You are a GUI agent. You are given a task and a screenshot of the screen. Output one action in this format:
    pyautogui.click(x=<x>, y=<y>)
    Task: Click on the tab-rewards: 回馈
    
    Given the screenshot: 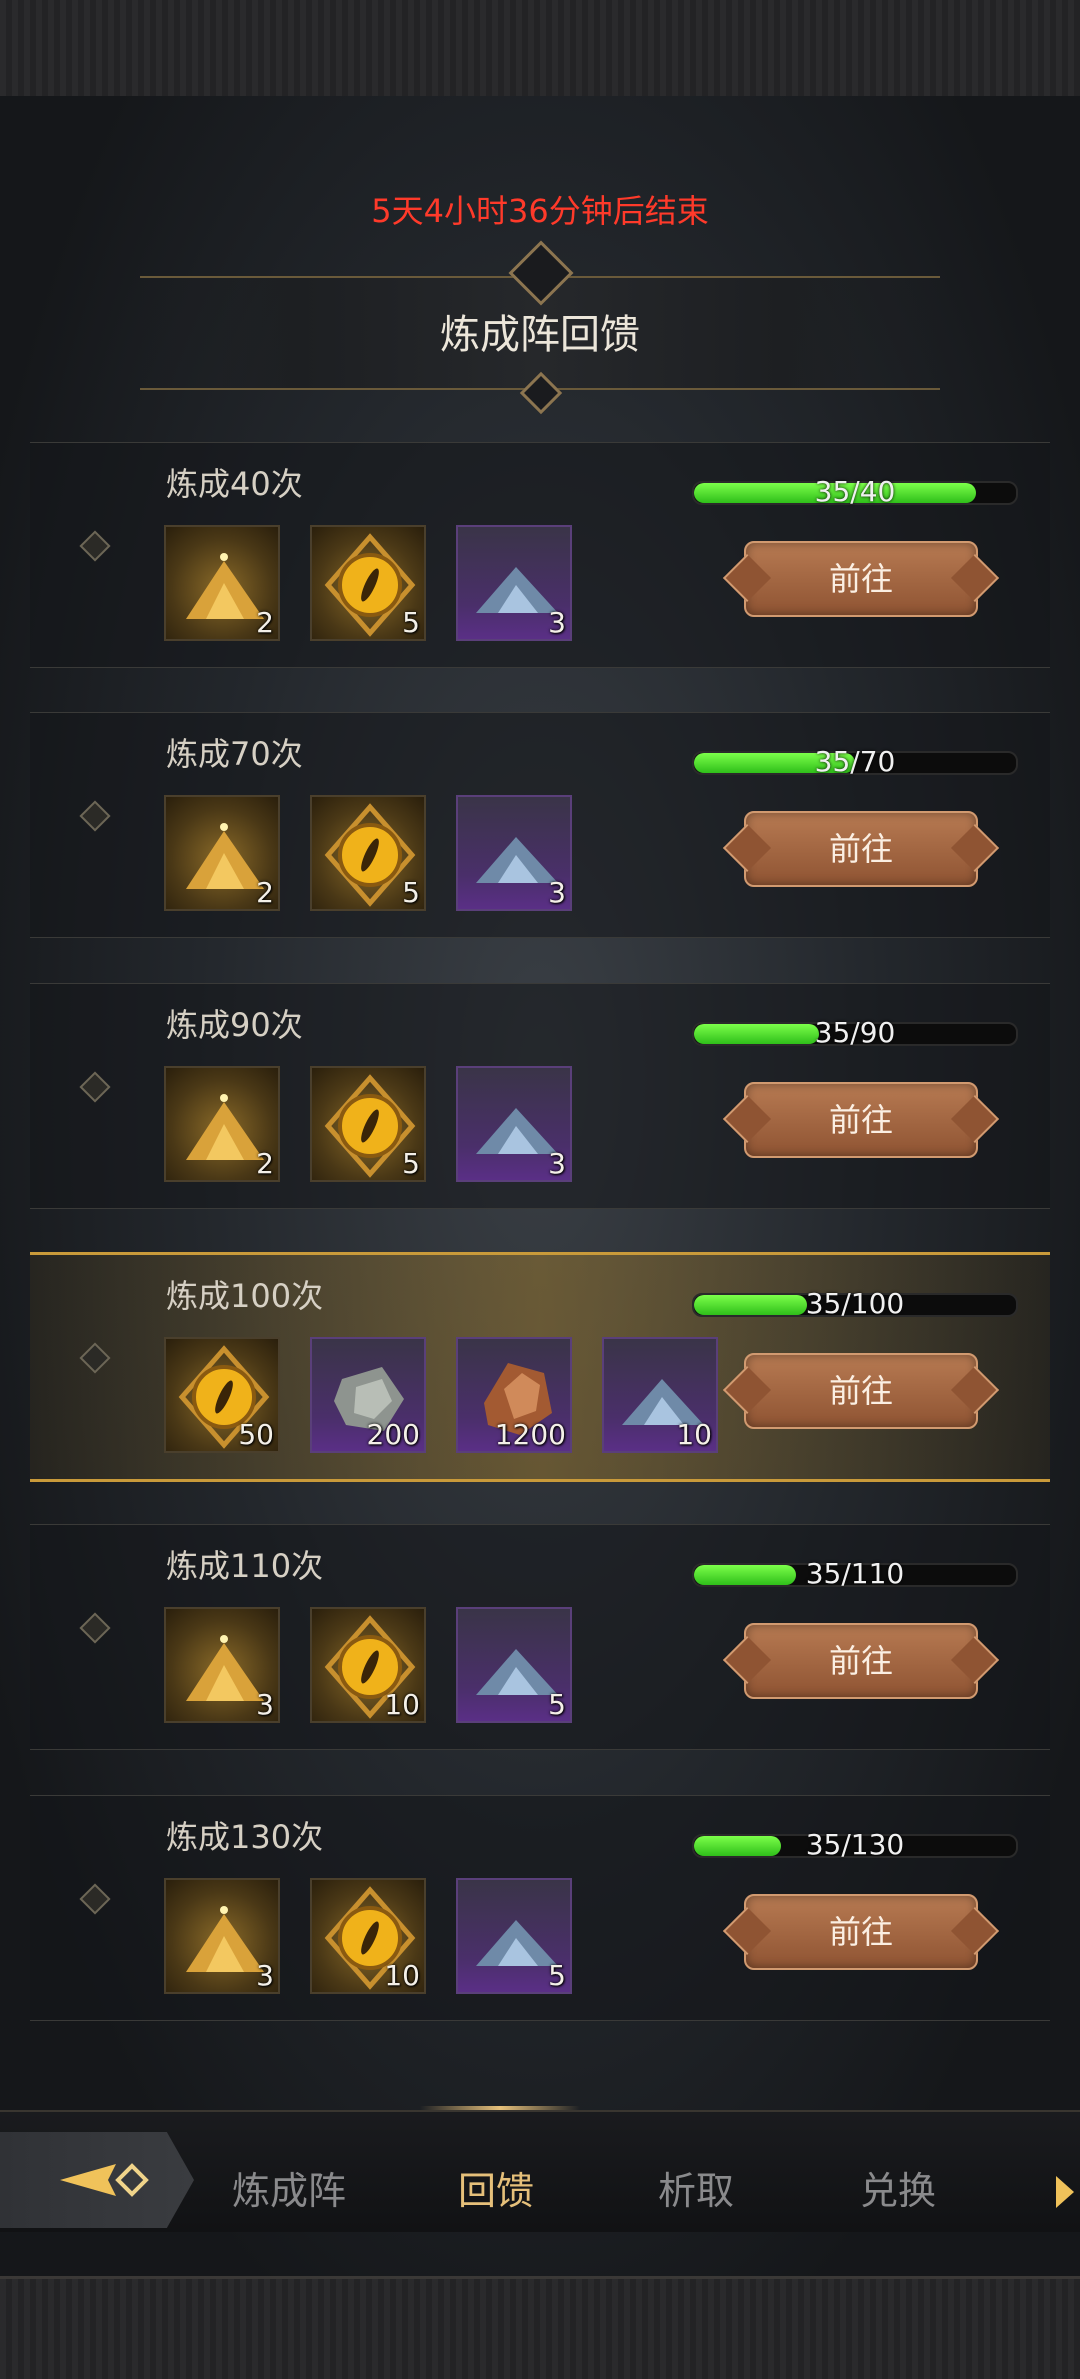 What is the action you would take?
    pyautogui.click(x=496, y=2187)
    